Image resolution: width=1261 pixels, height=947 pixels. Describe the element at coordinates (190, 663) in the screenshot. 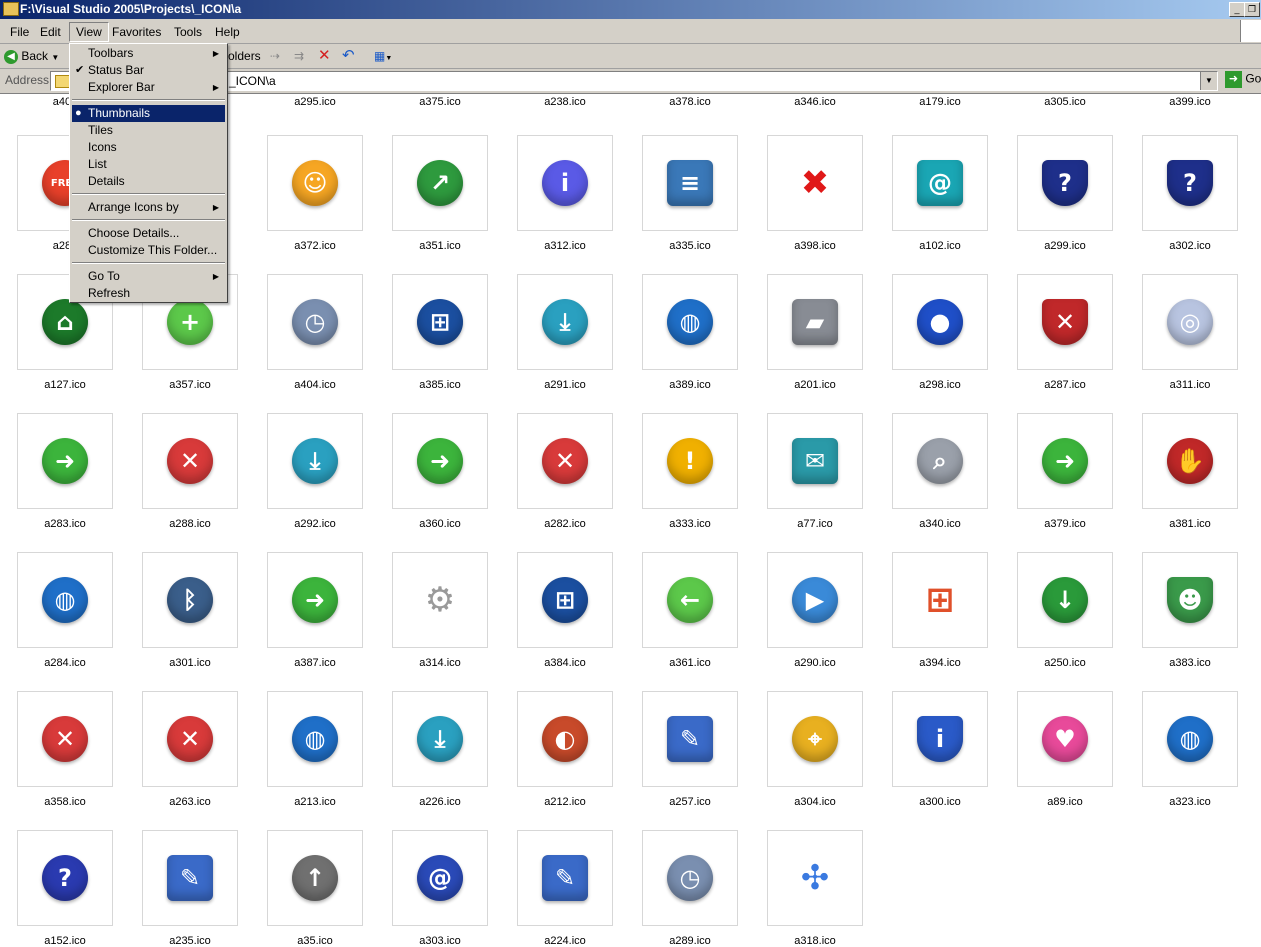

I see `file-label: a301.ico` at that location.